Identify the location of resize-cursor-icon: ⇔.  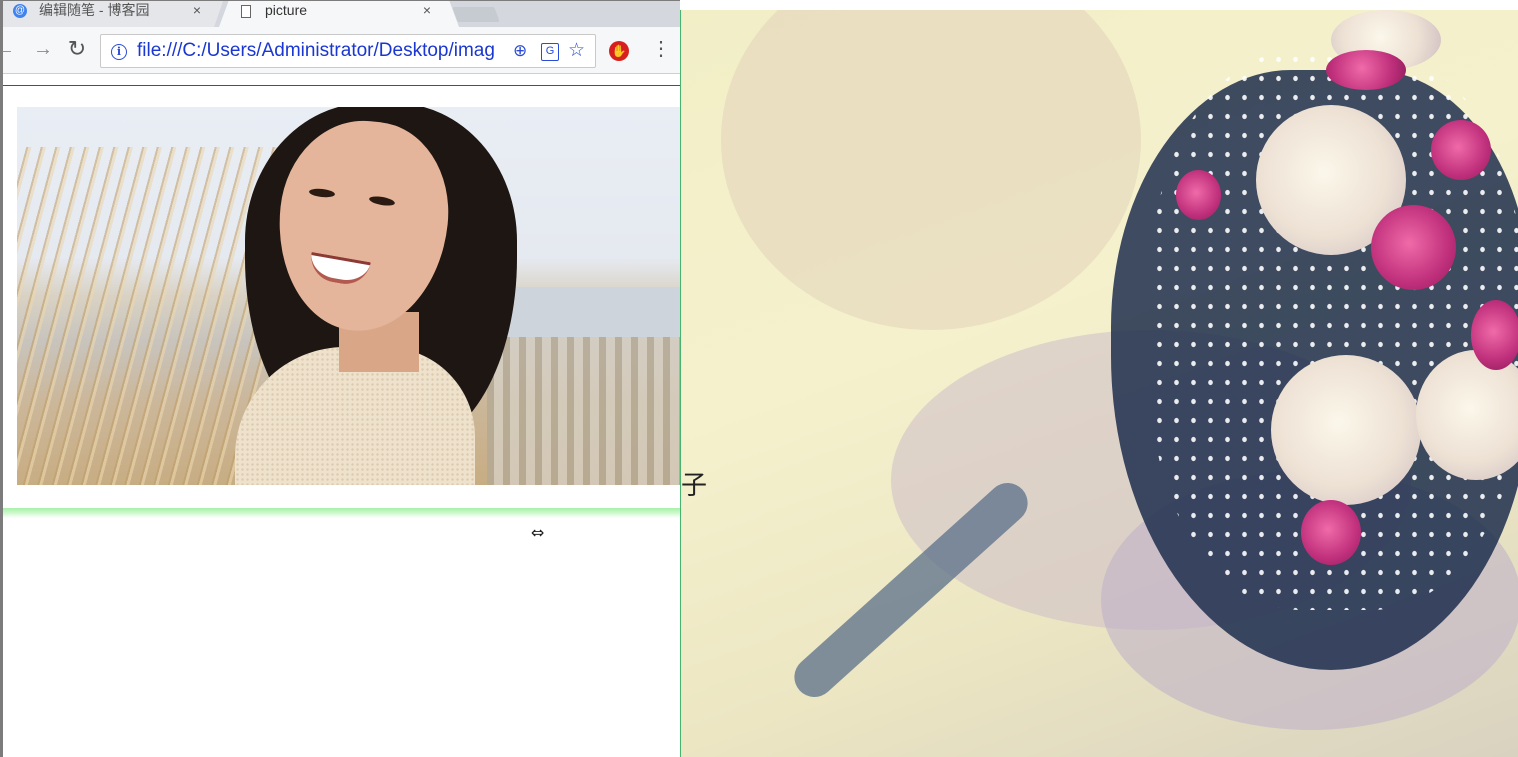
(538, 532).